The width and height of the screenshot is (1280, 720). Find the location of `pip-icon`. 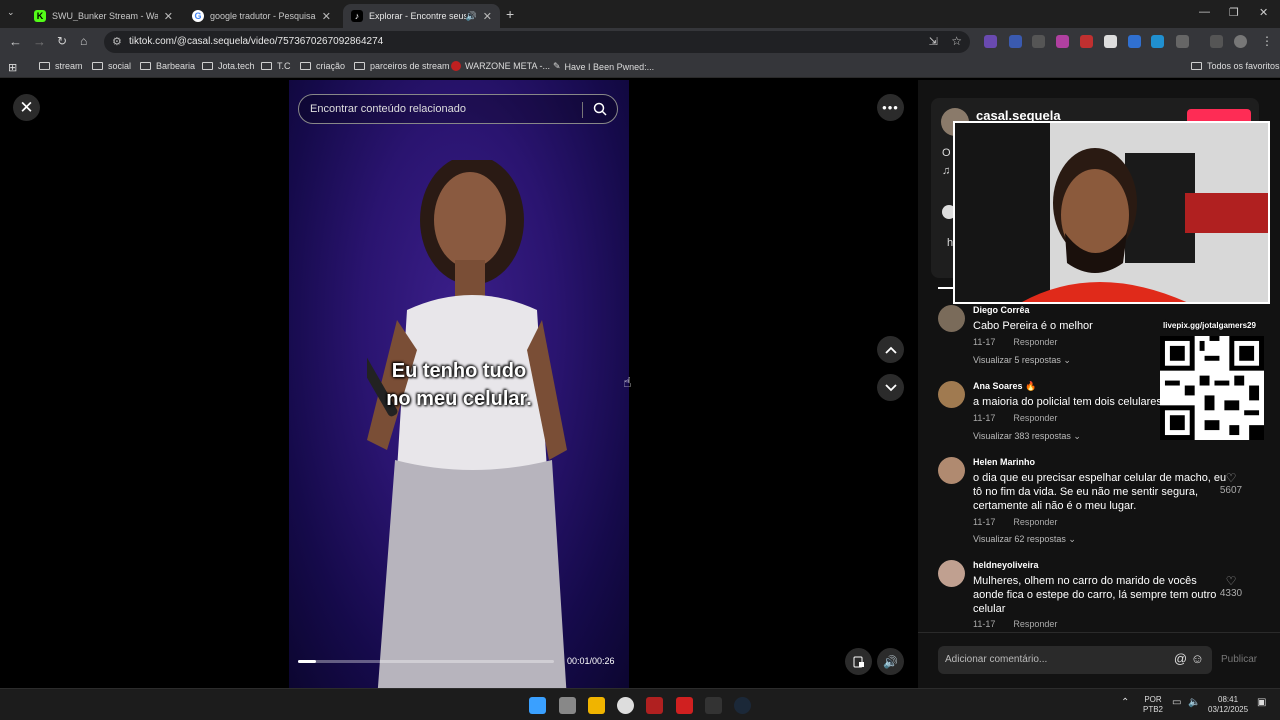

pip-icon is located at coordinates (858, 661).